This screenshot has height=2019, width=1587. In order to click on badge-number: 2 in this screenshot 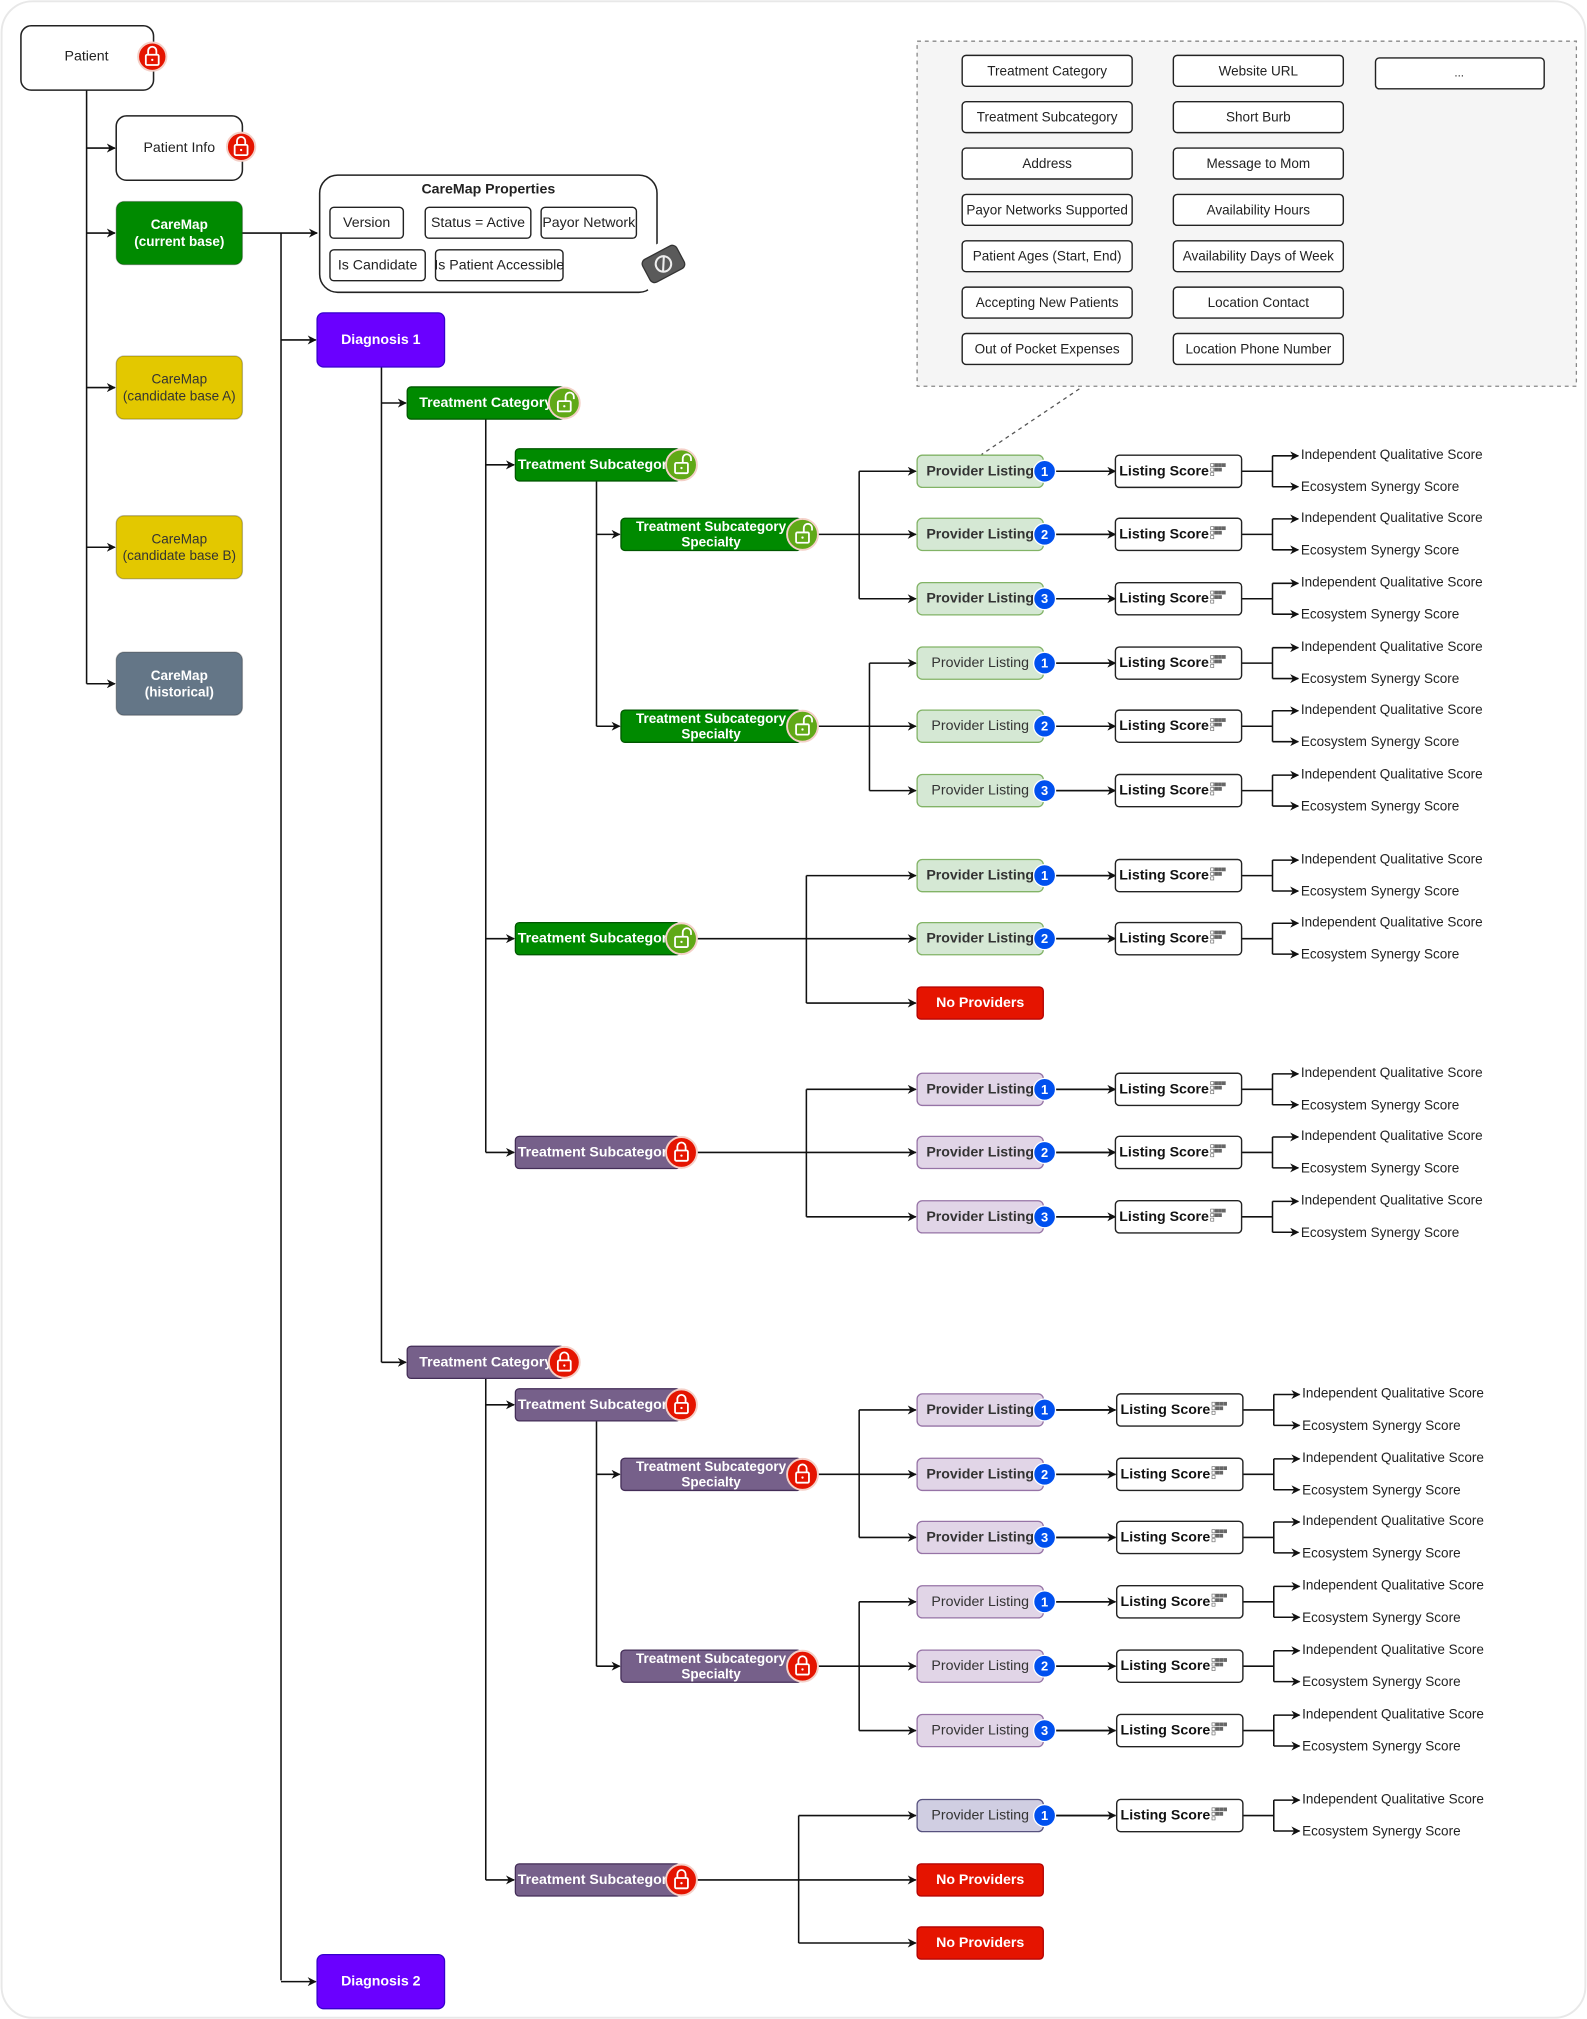, I will do `click(1044, 1152)`.